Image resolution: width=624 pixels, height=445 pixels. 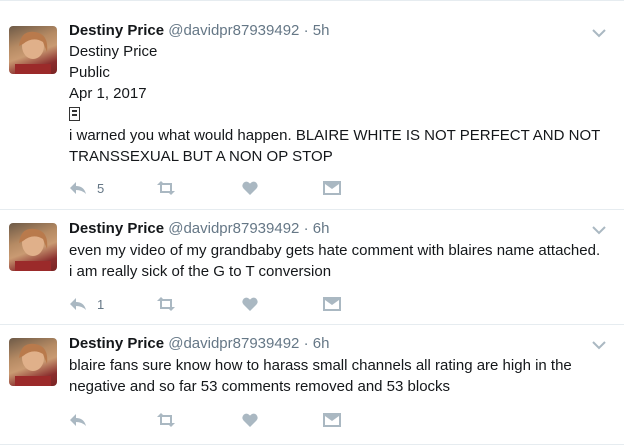 I want to click on tweet-line, so click(x=336, y=114).